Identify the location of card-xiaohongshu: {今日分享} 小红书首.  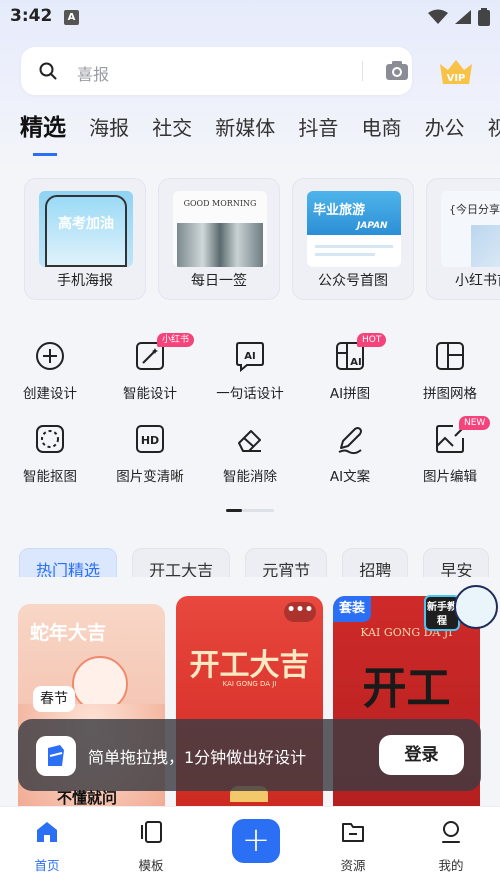
(463, 239).